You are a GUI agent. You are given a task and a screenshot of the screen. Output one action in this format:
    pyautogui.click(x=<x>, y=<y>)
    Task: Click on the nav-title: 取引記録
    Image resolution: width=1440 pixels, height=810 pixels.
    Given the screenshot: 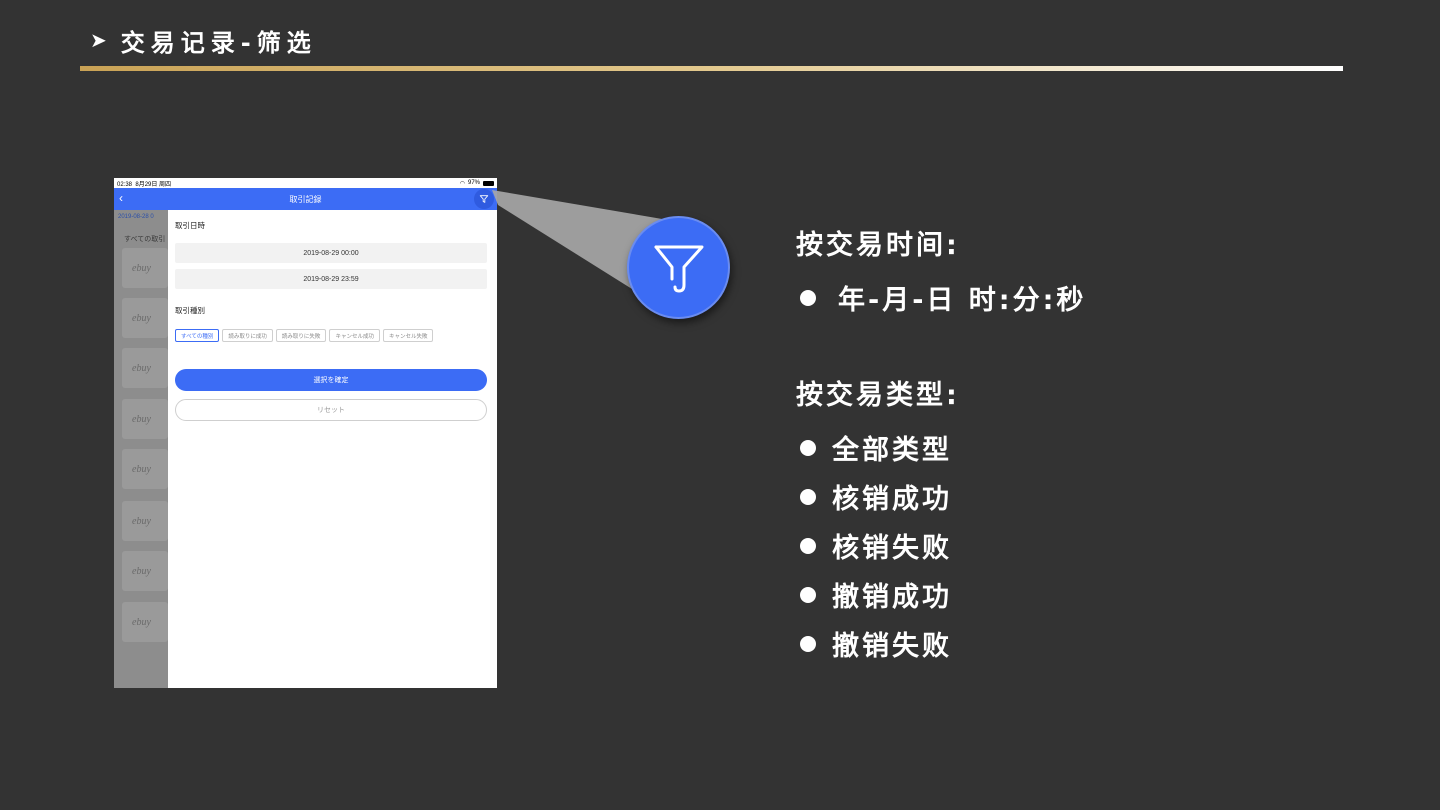 What is the action you would take?
    pyautogui.click(x=305, y=199)
    